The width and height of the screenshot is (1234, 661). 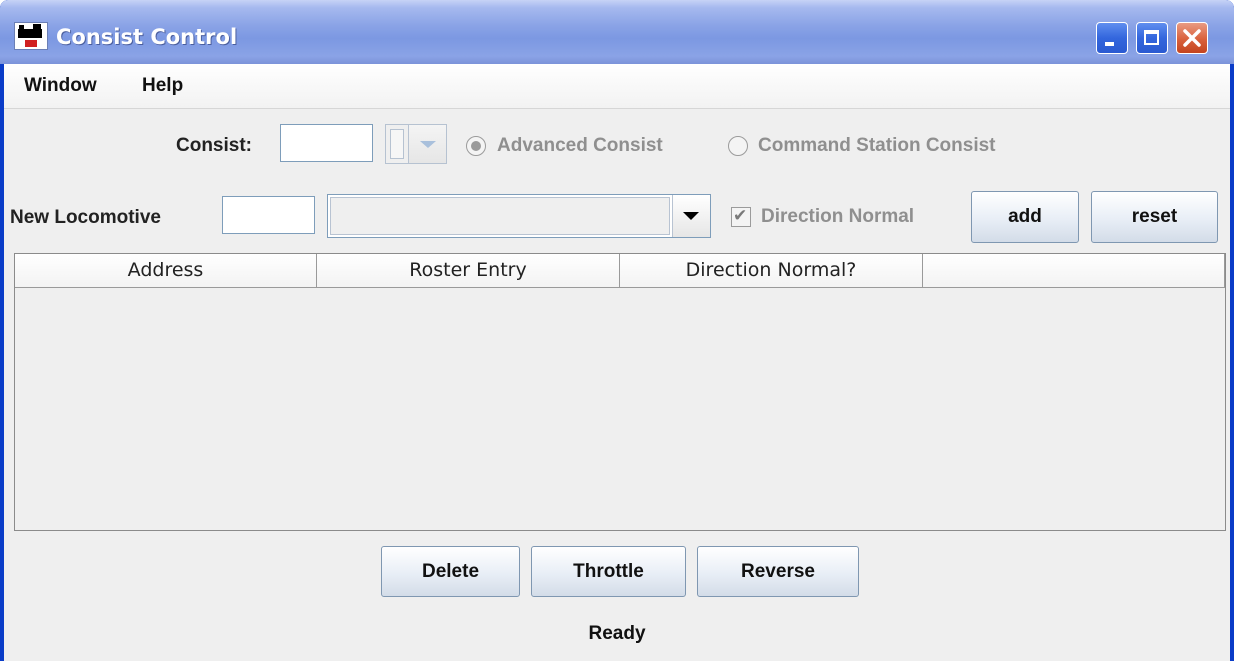 I want to click on roster-entry-dropdown, so click(x=519, y=216).